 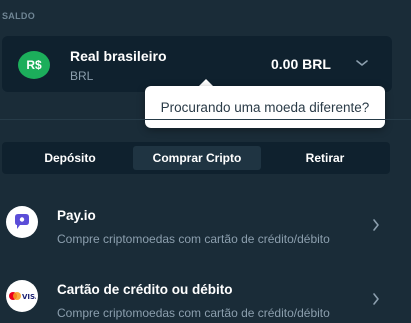 What do you see at coordinates (265, 107) in the screenshot?
I see `currency-tooltip: Procurando uma moeda diferente?` at bounding box center [265, 107].